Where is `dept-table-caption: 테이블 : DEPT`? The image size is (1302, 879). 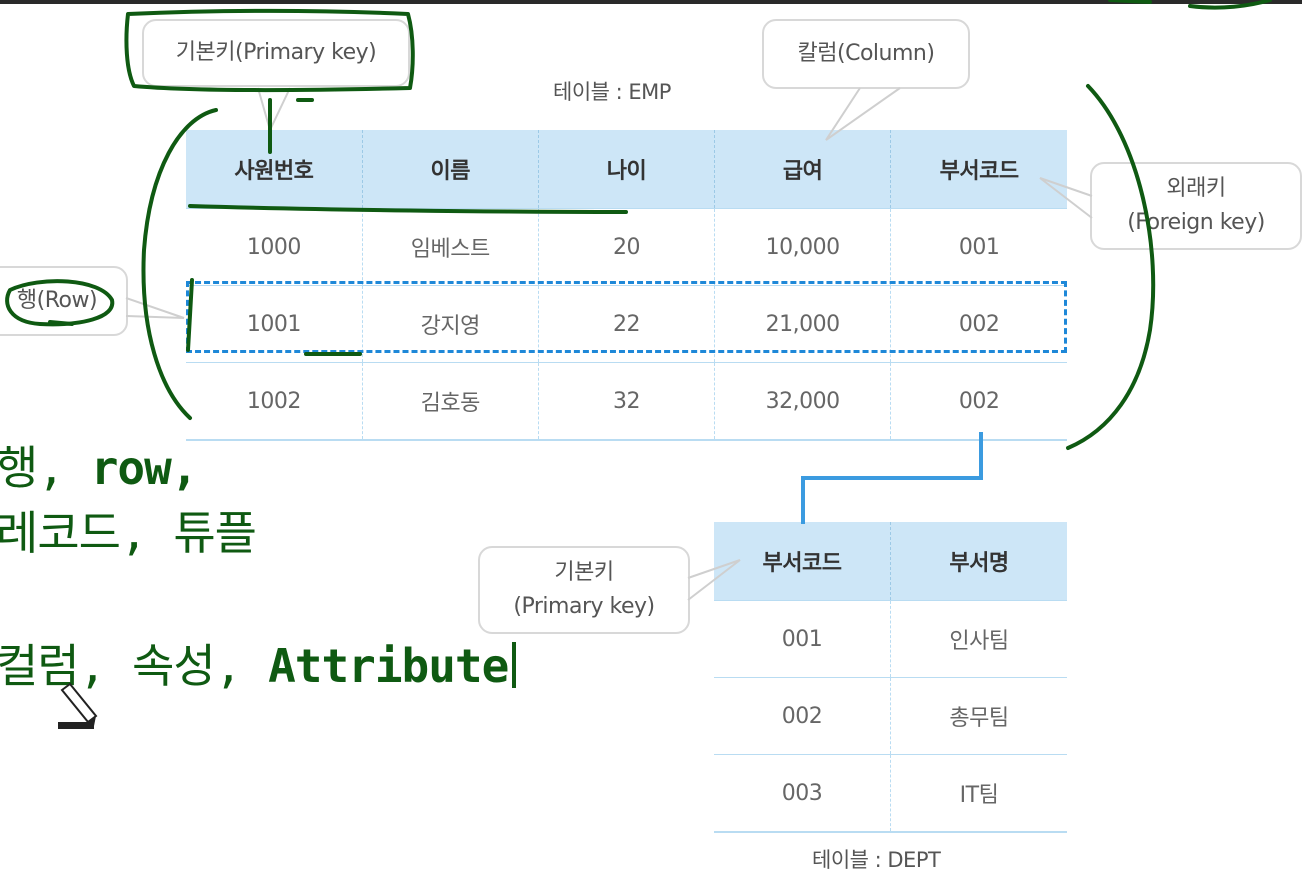
dept-table-caption: 테이블 : DEPT is located at coordinates (876, 860).